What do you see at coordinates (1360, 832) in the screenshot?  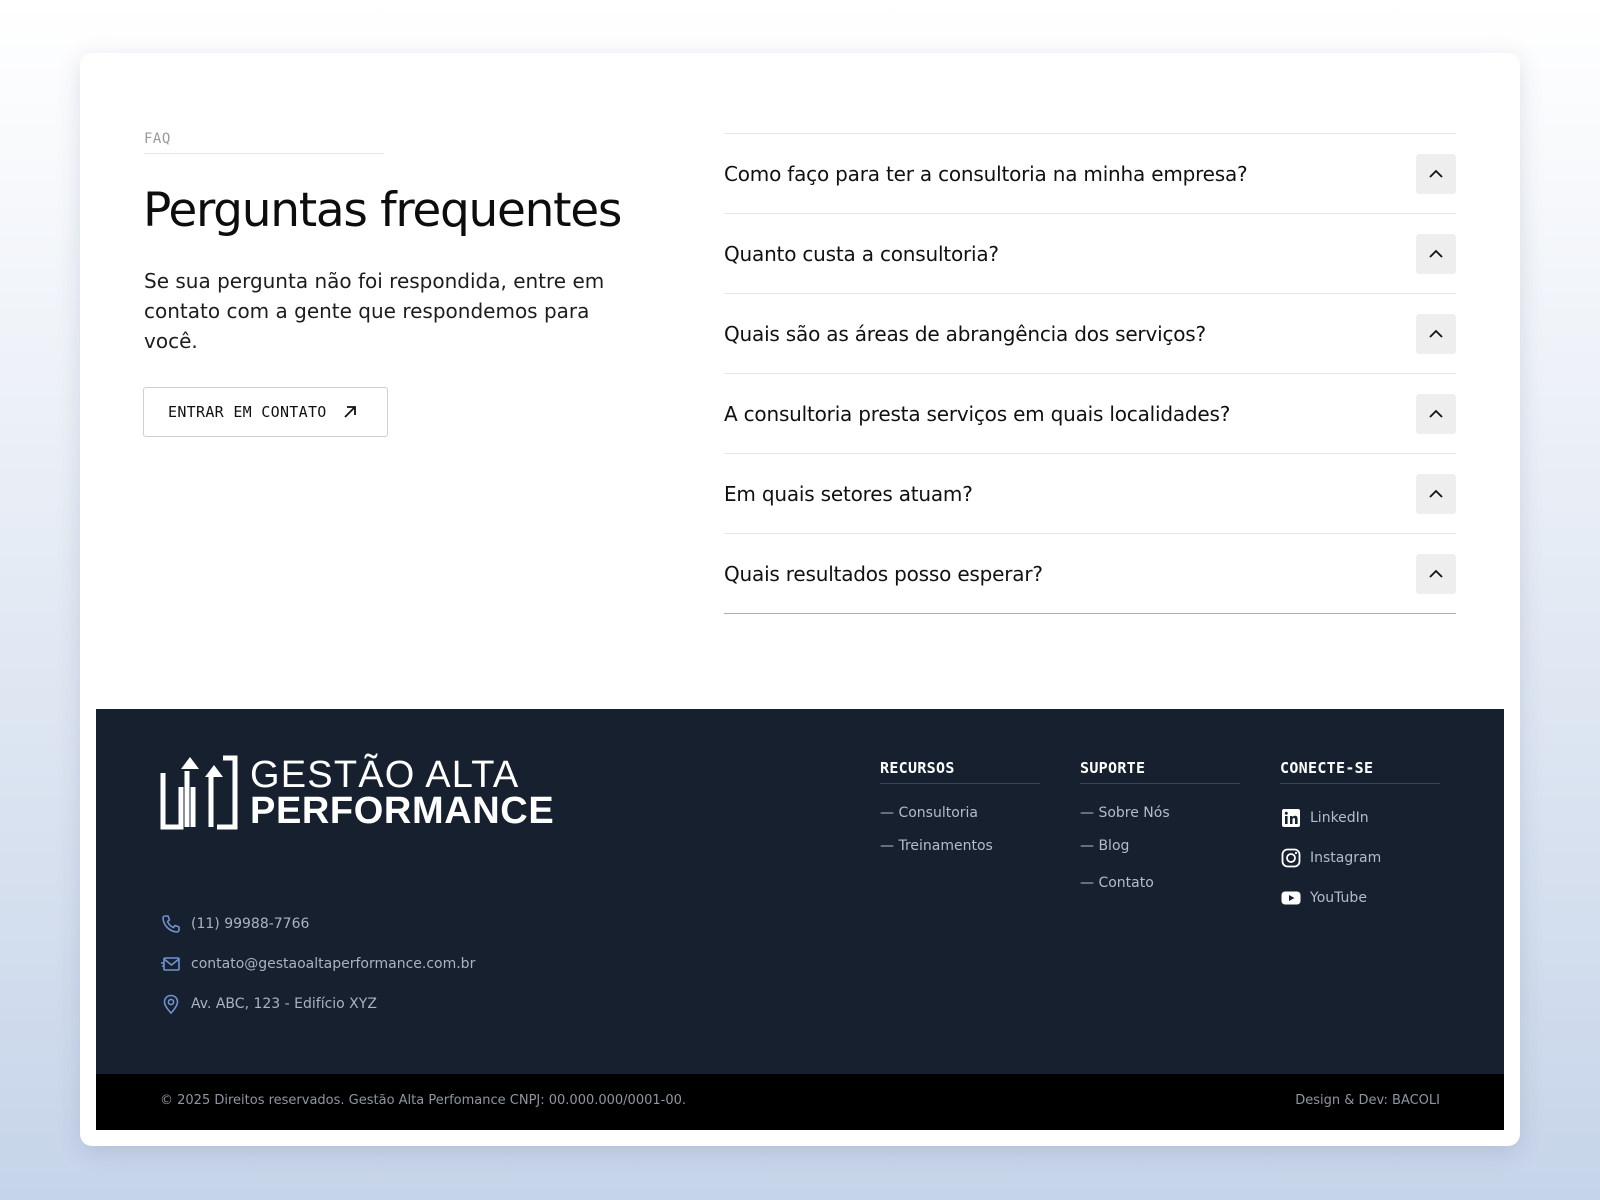 I see `footer-column-conecte: CONECTE-SE LinkedIn Instagram YouTube` at bounding box center [1360, 832].